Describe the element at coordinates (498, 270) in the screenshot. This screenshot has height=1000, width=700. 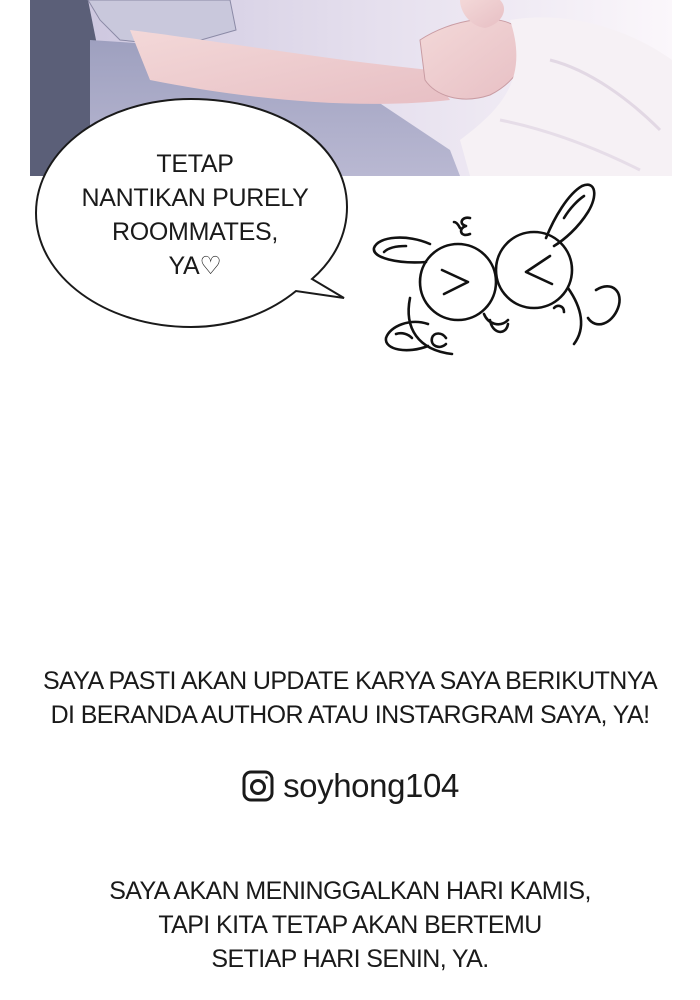
I see `rabbit-doodle-icon` at that location.